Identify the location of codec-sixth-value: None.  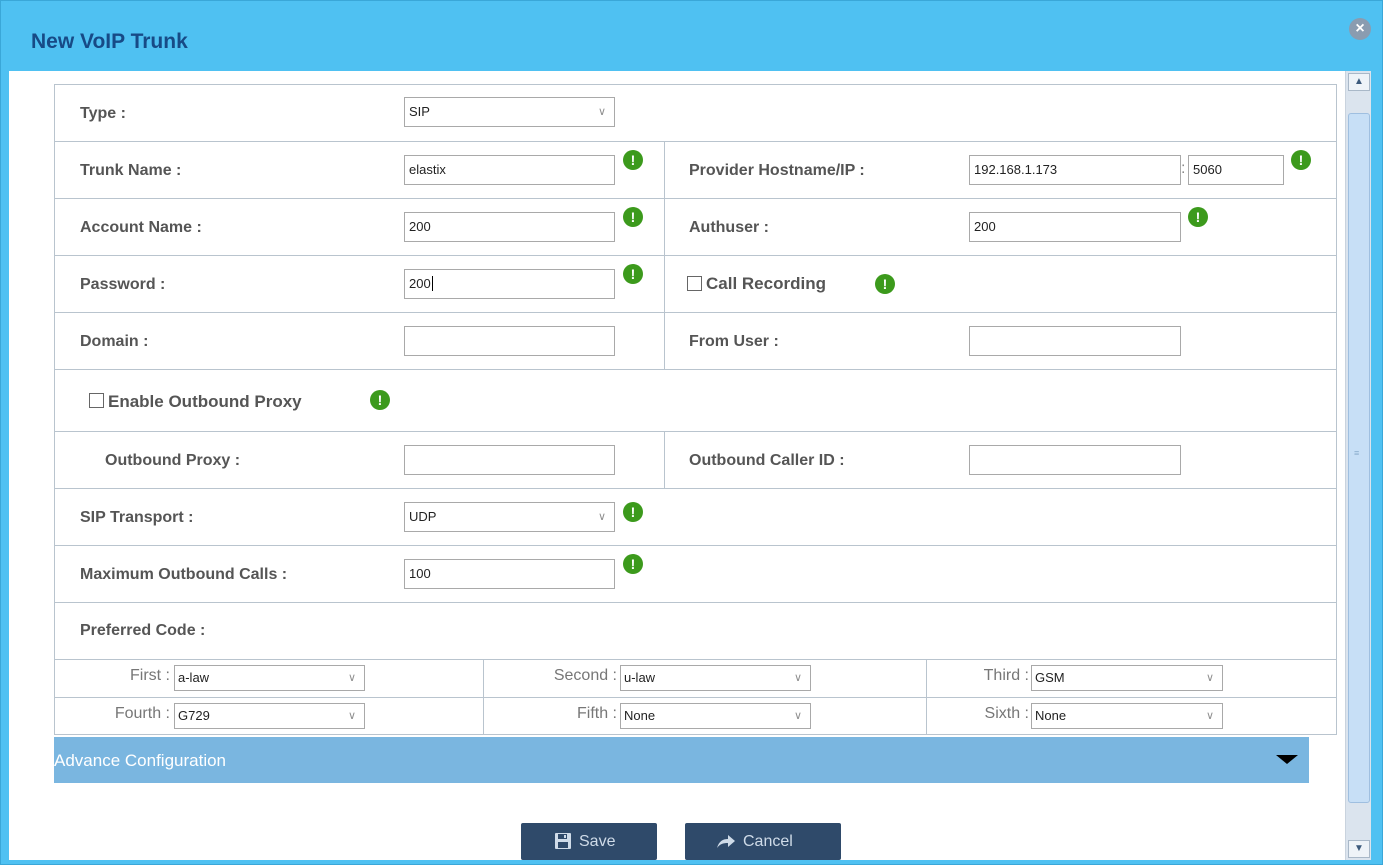
(1051, 715).